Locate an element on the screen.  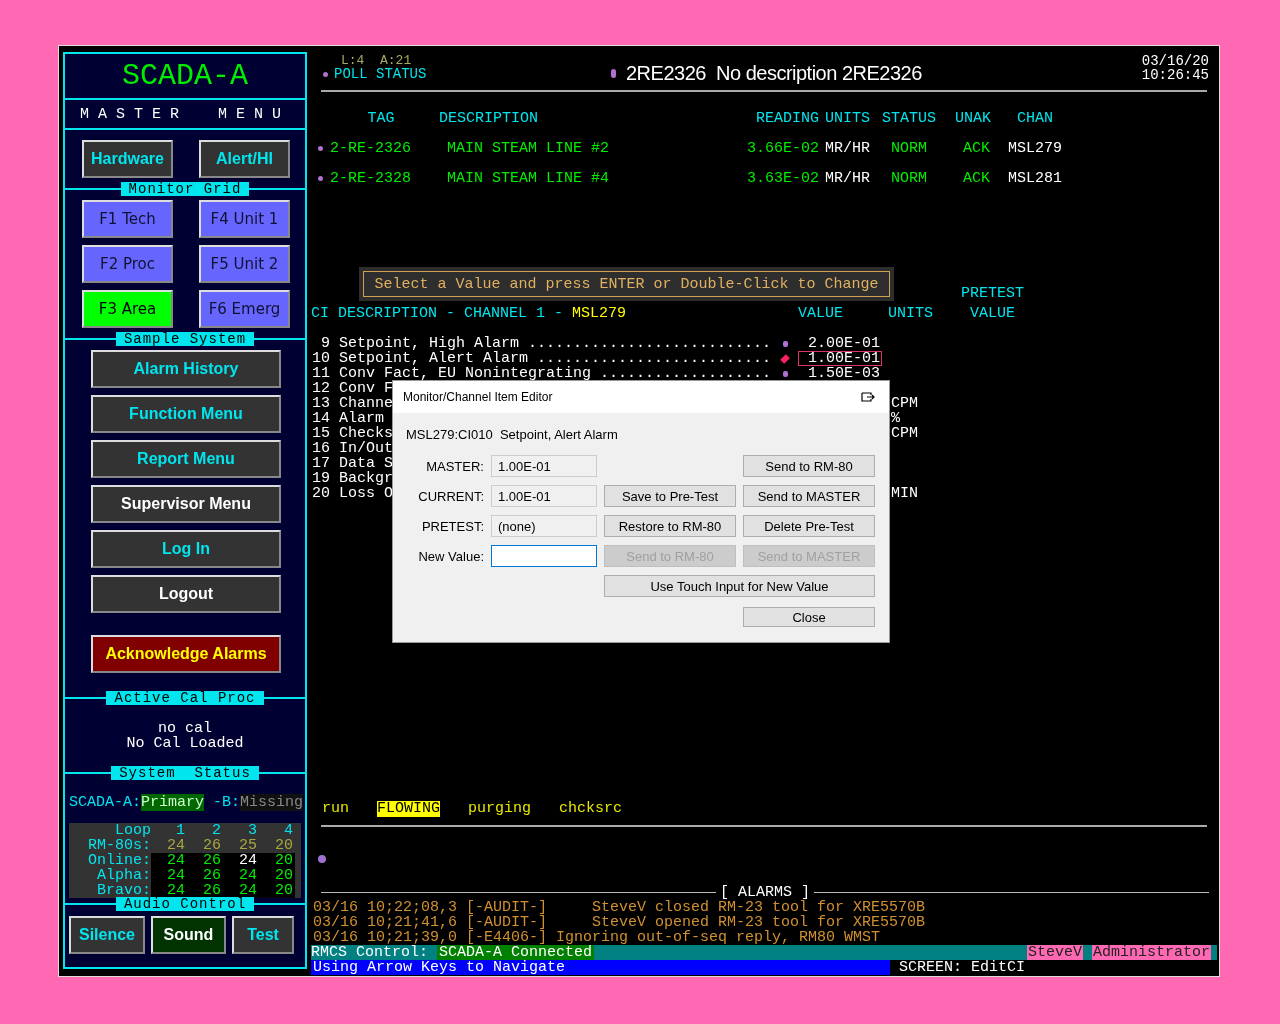
row-label: Loop is located at coordinates (132, 830).